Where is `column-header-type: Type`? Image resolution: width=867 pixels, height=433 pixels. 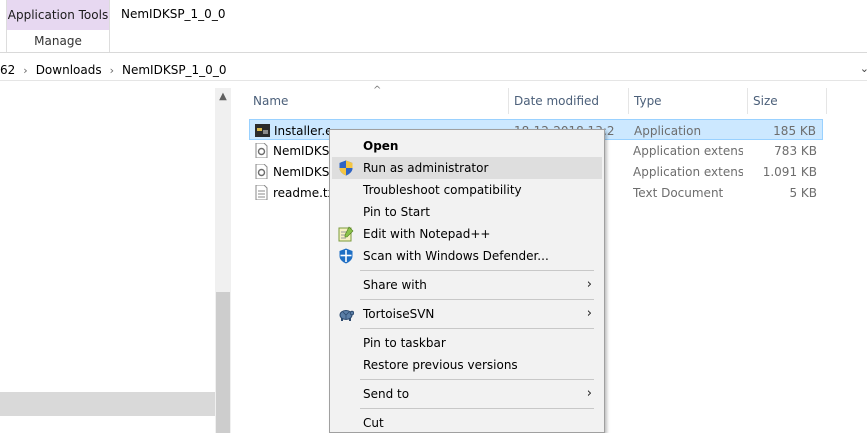 column-header-type: Type is located at coordinates (648, 101).